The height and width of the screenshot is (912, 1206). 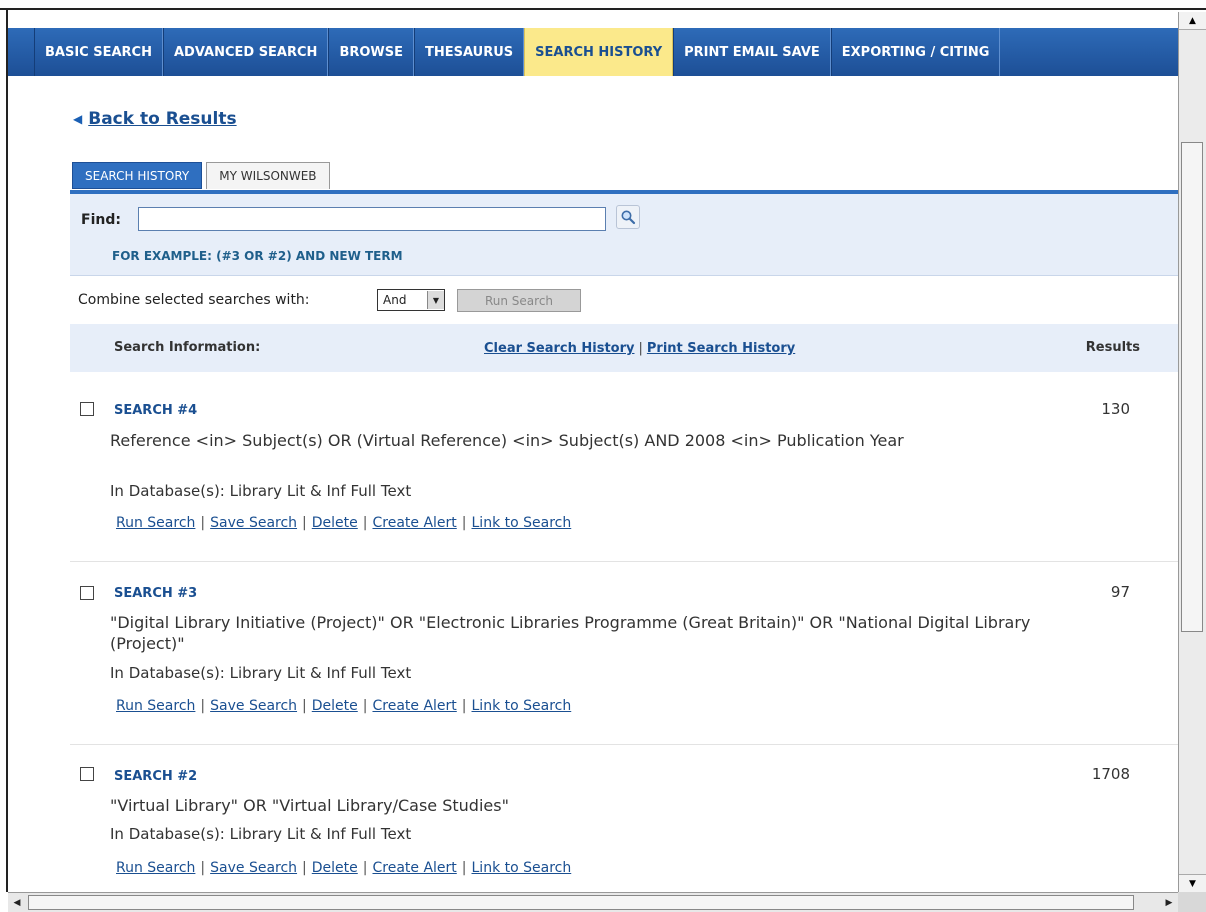 I want to click on entry-result-count: 130, so click(x=1115, y=409).